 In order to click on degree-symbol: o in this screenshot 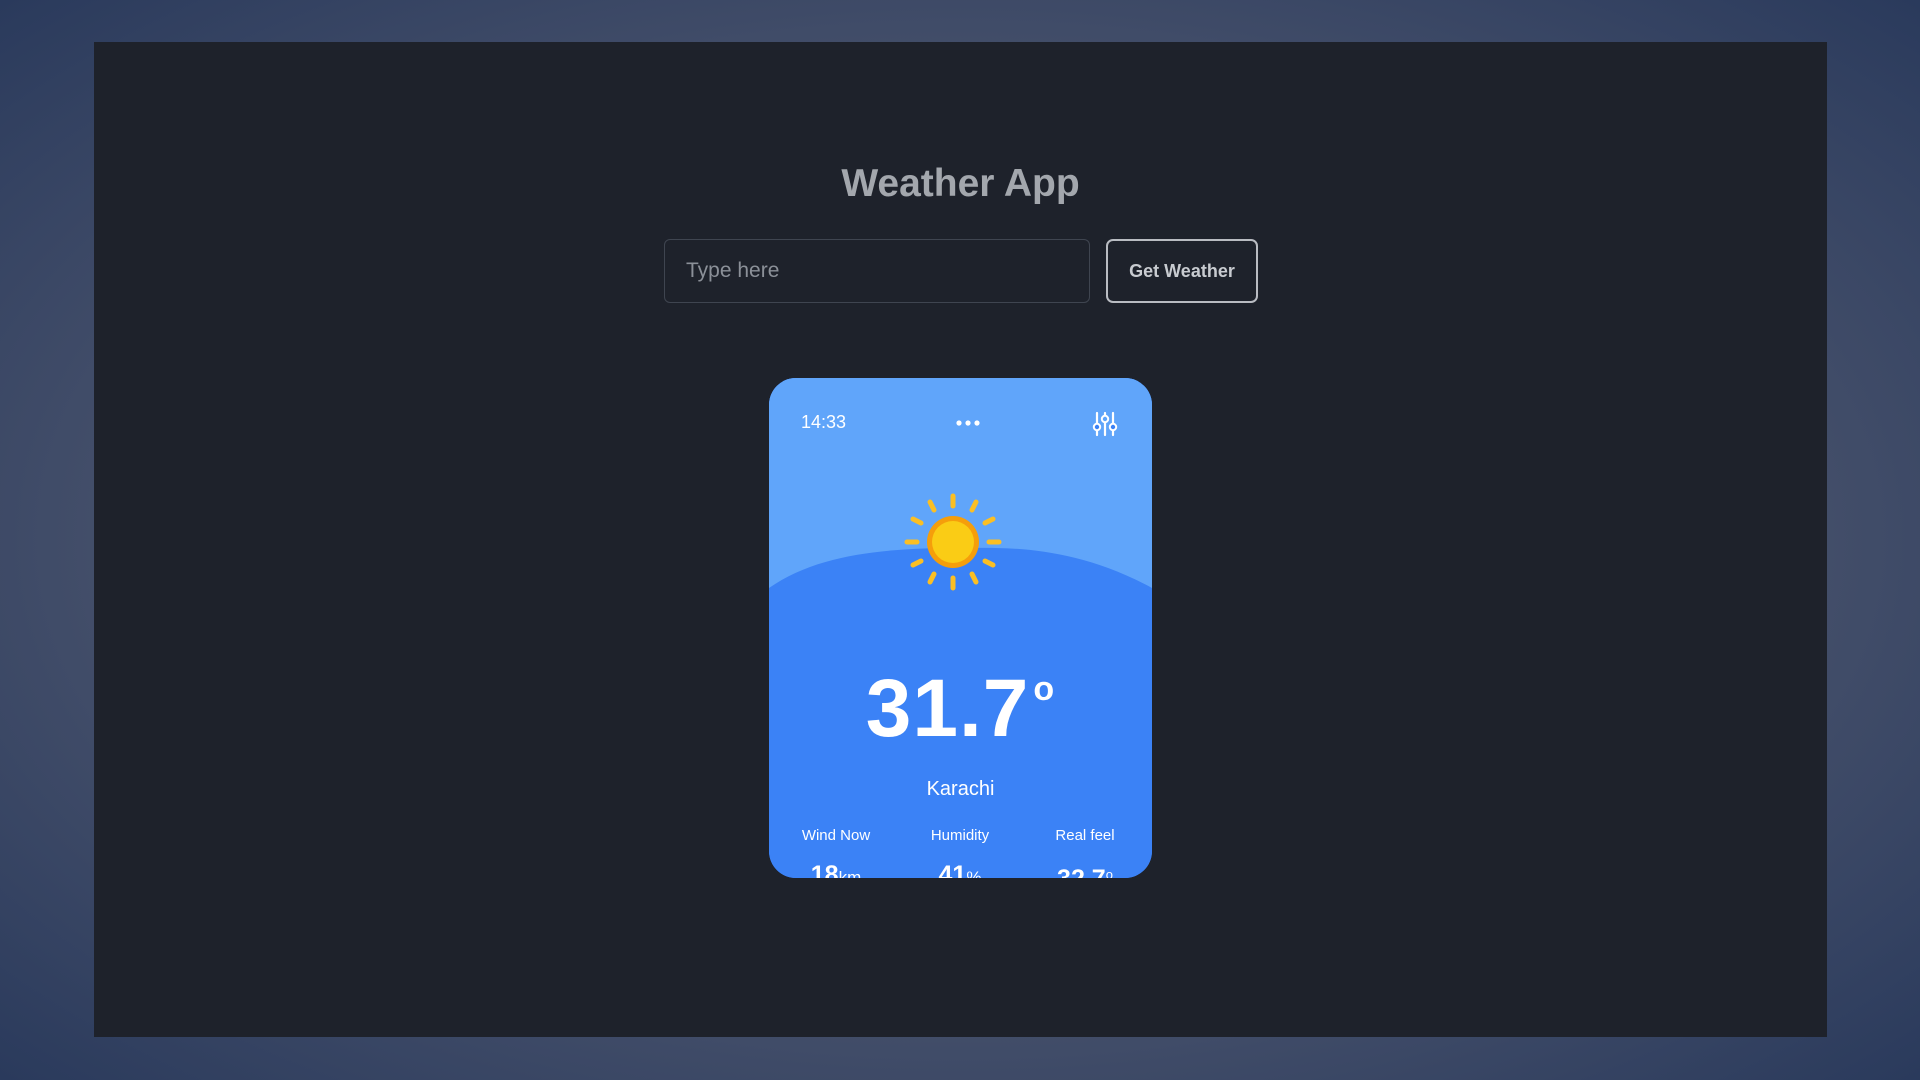, I will do `click(1044, 689)`.